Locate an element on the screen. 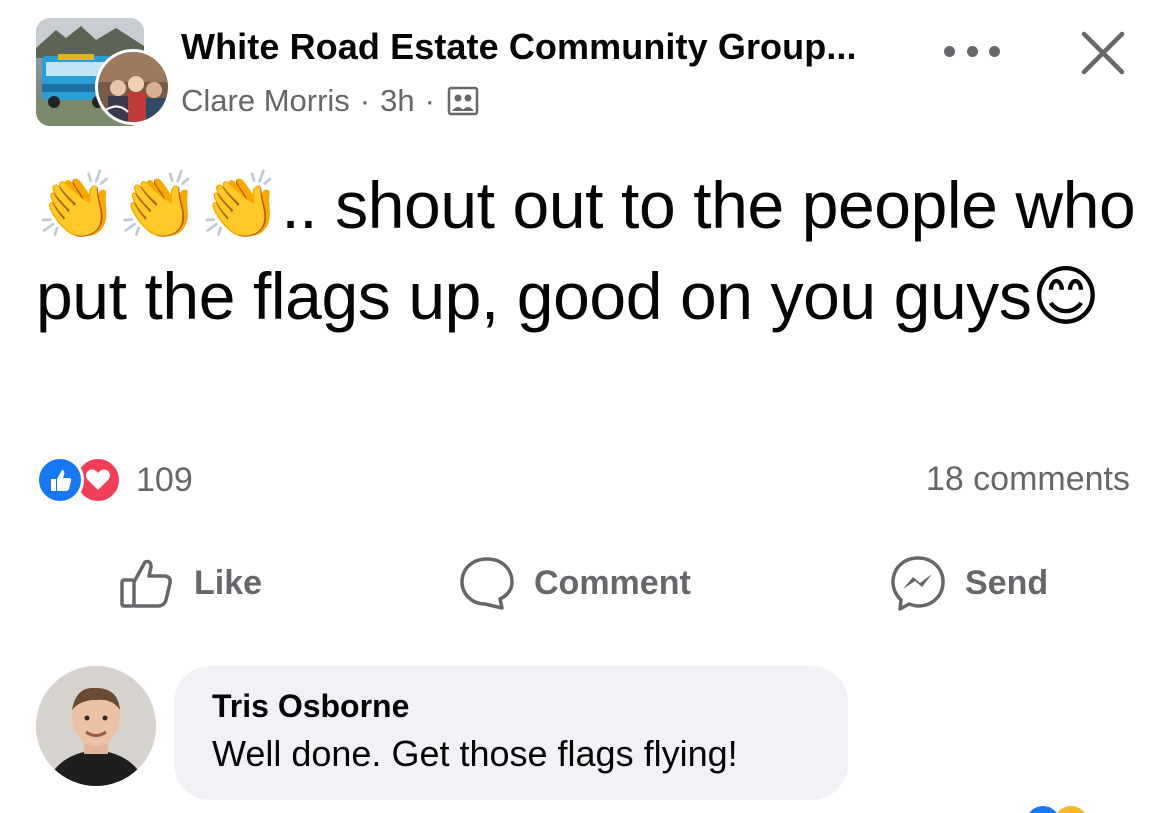  more-options-button is located at coordinates (972, 51).